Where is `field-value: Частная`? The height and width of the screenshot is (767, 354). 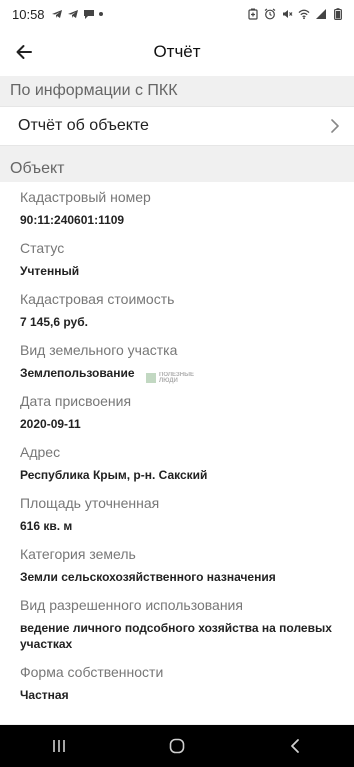 field-value: Частная is located at coordinates (44, 695).